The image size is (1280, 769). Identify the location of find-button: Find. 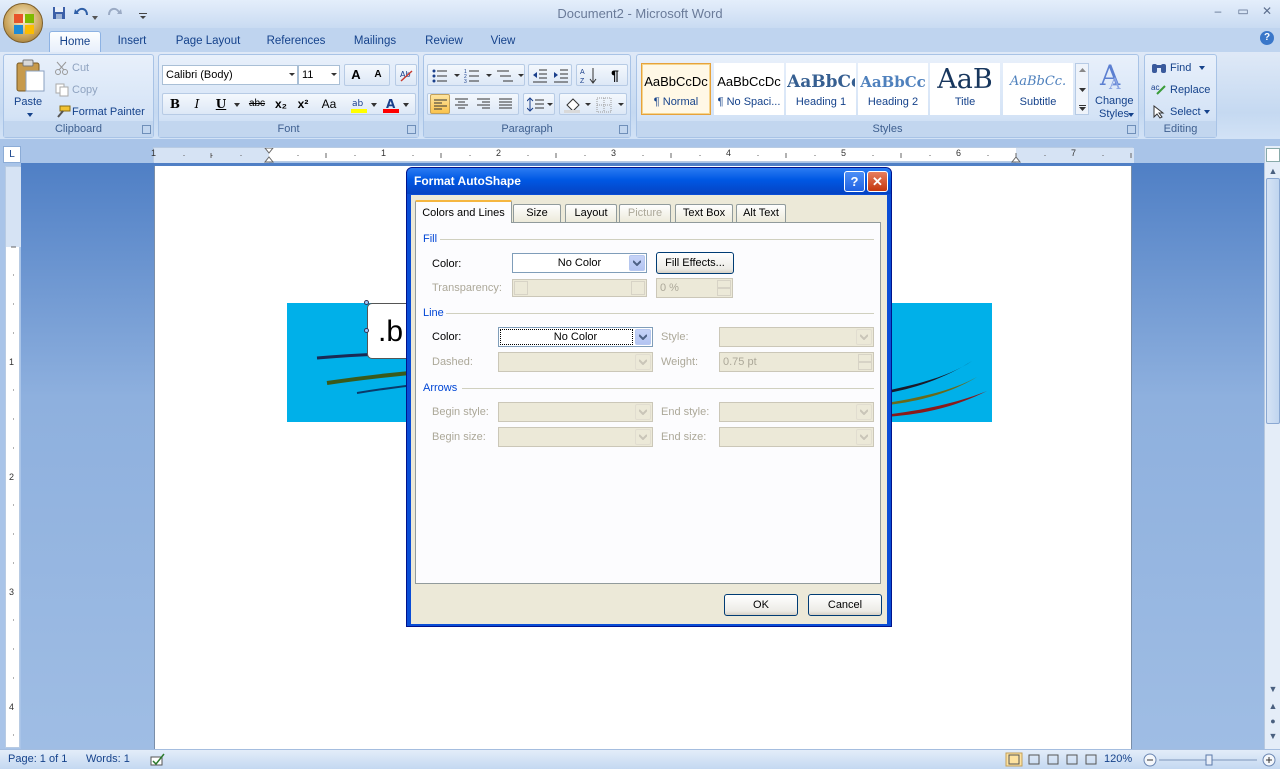
(1180, 68).